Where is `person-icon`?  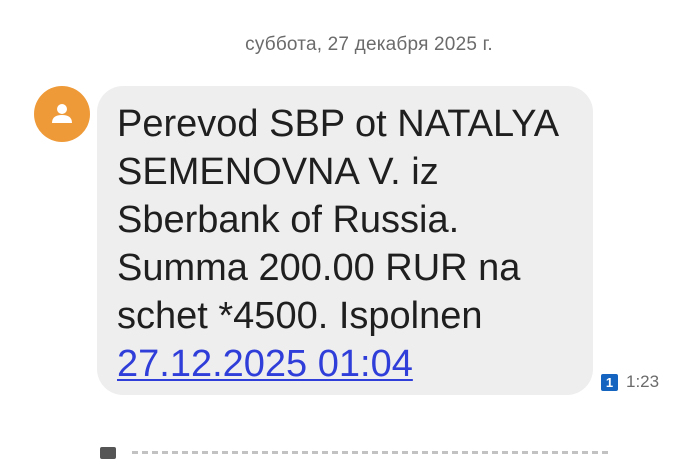 person-icon is located at coordinates (62, 113).